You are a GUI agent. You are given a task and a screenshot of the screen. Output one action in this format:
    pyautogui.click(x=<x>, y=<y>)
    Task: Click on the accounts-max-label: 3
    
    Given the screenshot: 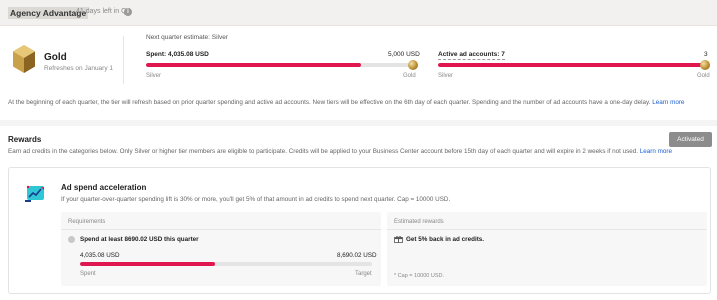 What is the action you would take?
    pyautogui.click(x=706, y=54)
    